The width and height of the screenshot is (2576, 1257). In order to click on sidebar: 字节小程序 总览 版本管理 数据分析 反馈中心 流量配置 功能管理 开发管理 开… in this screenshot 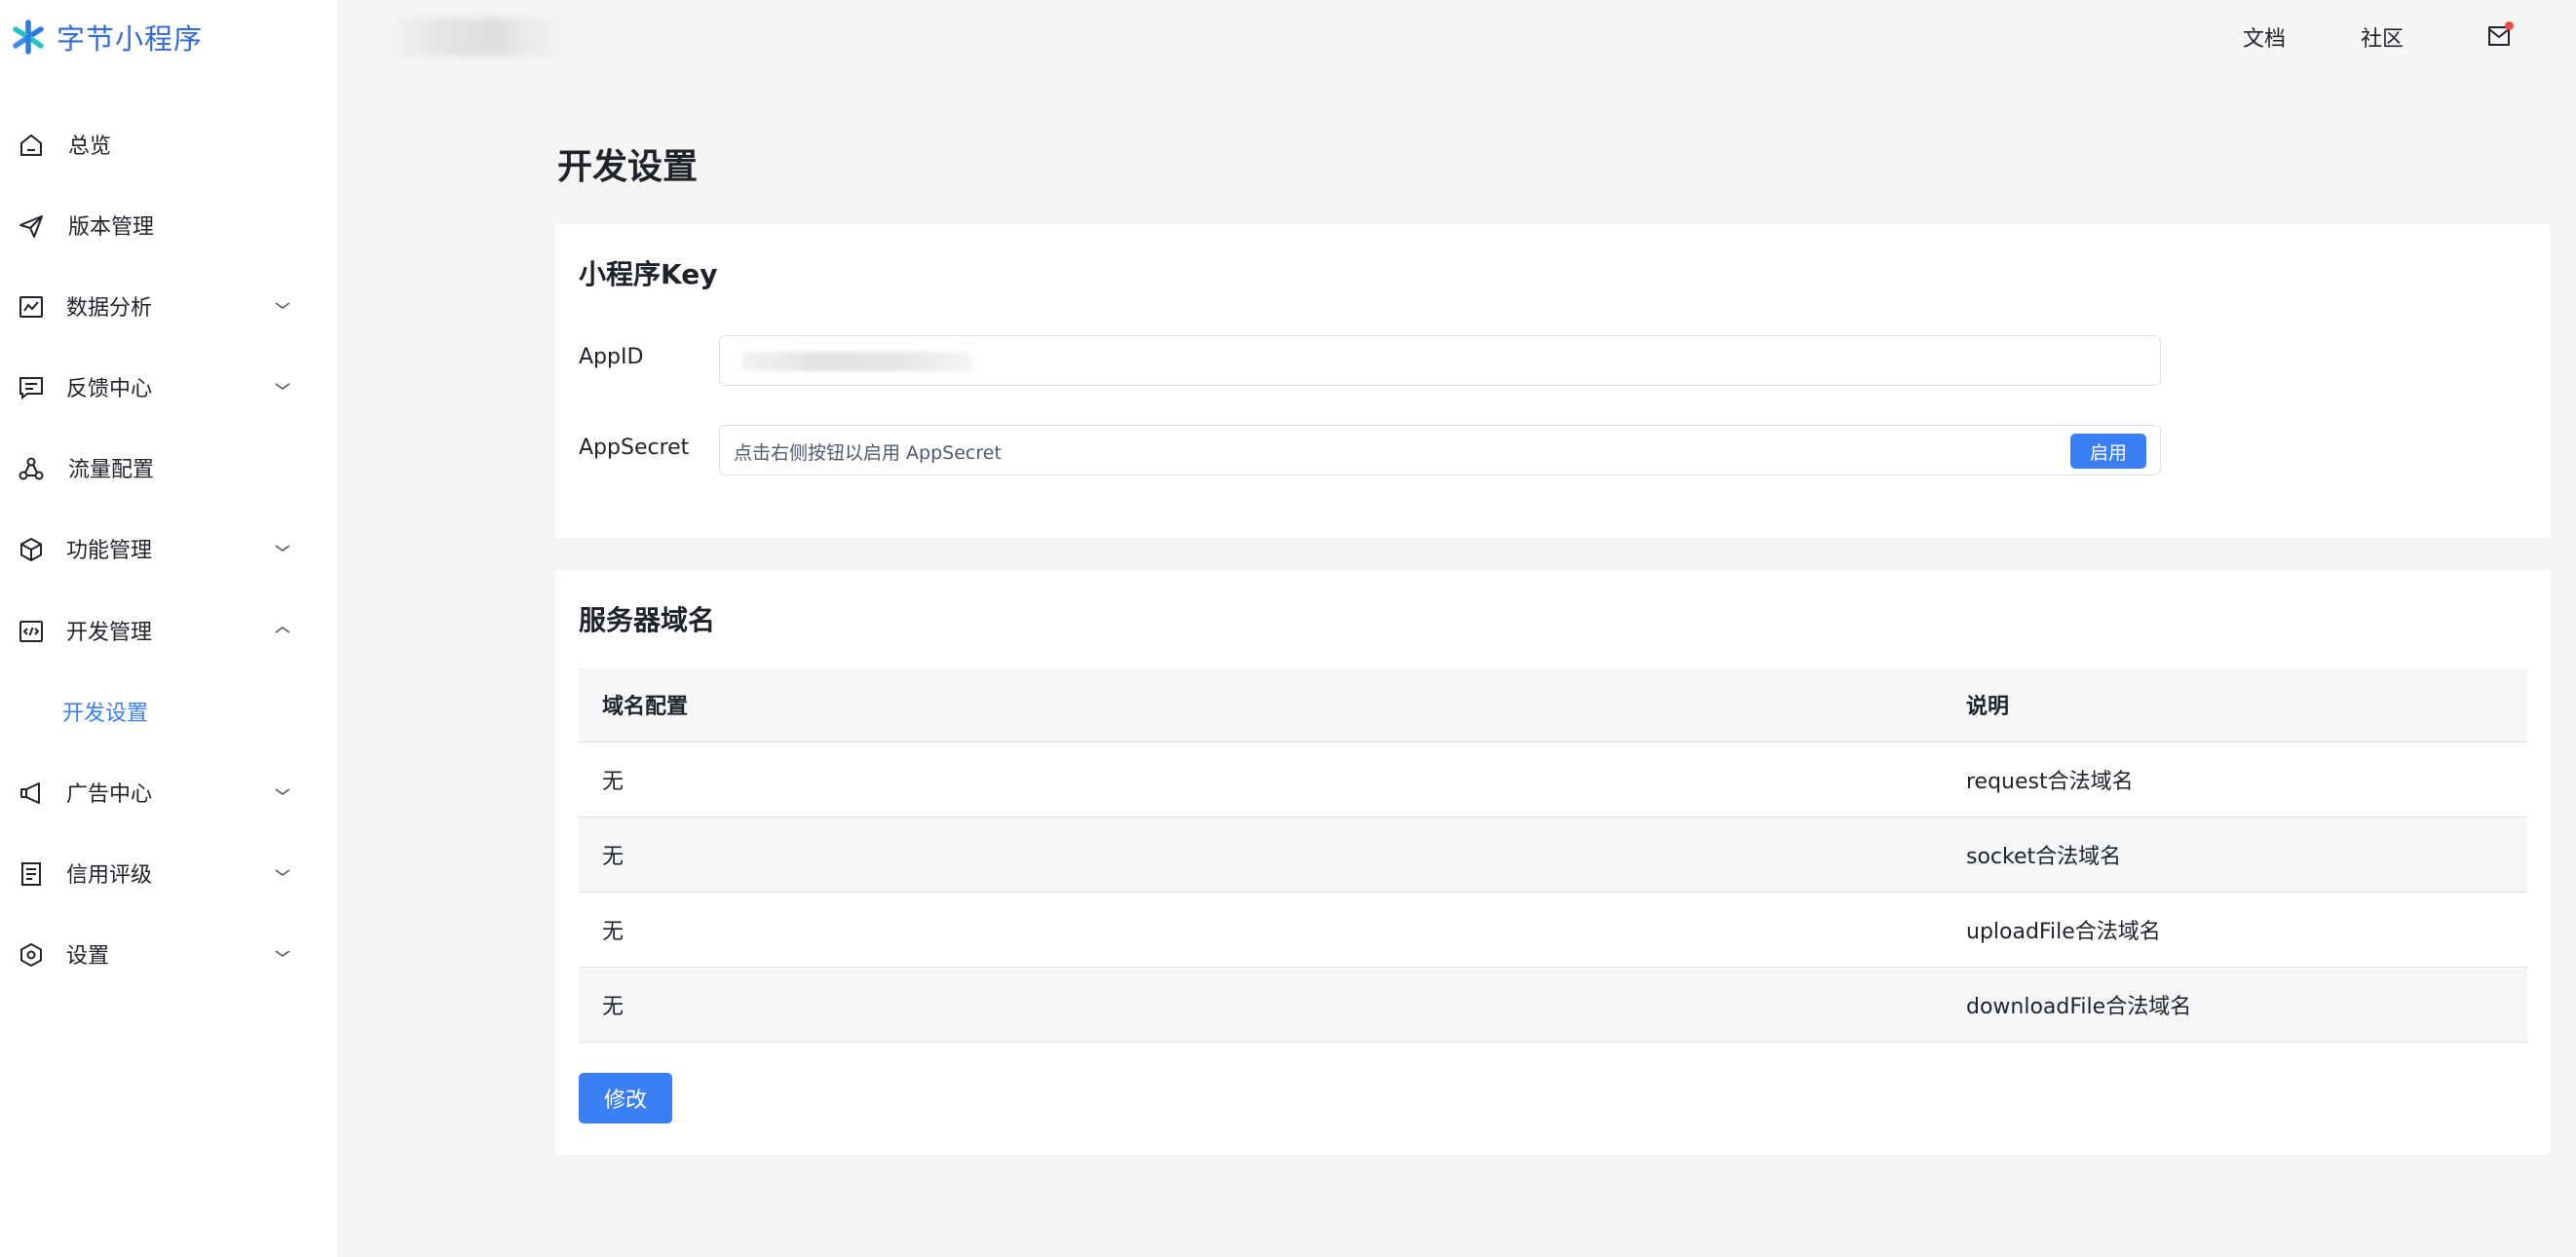, I will do `click(168, 628)`.